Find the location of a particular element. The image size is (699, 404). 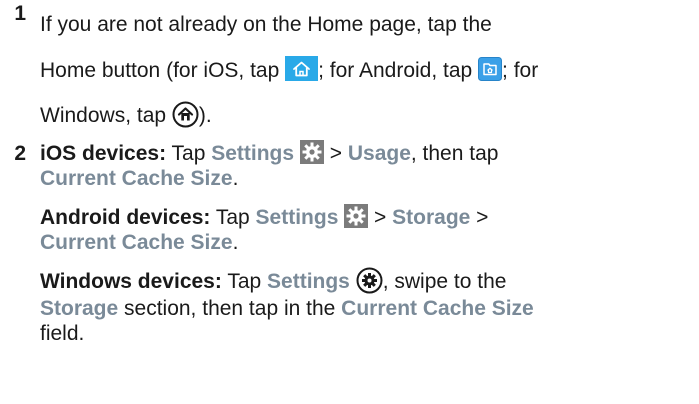

step-number: 2 is located at coordinates (20, 153).